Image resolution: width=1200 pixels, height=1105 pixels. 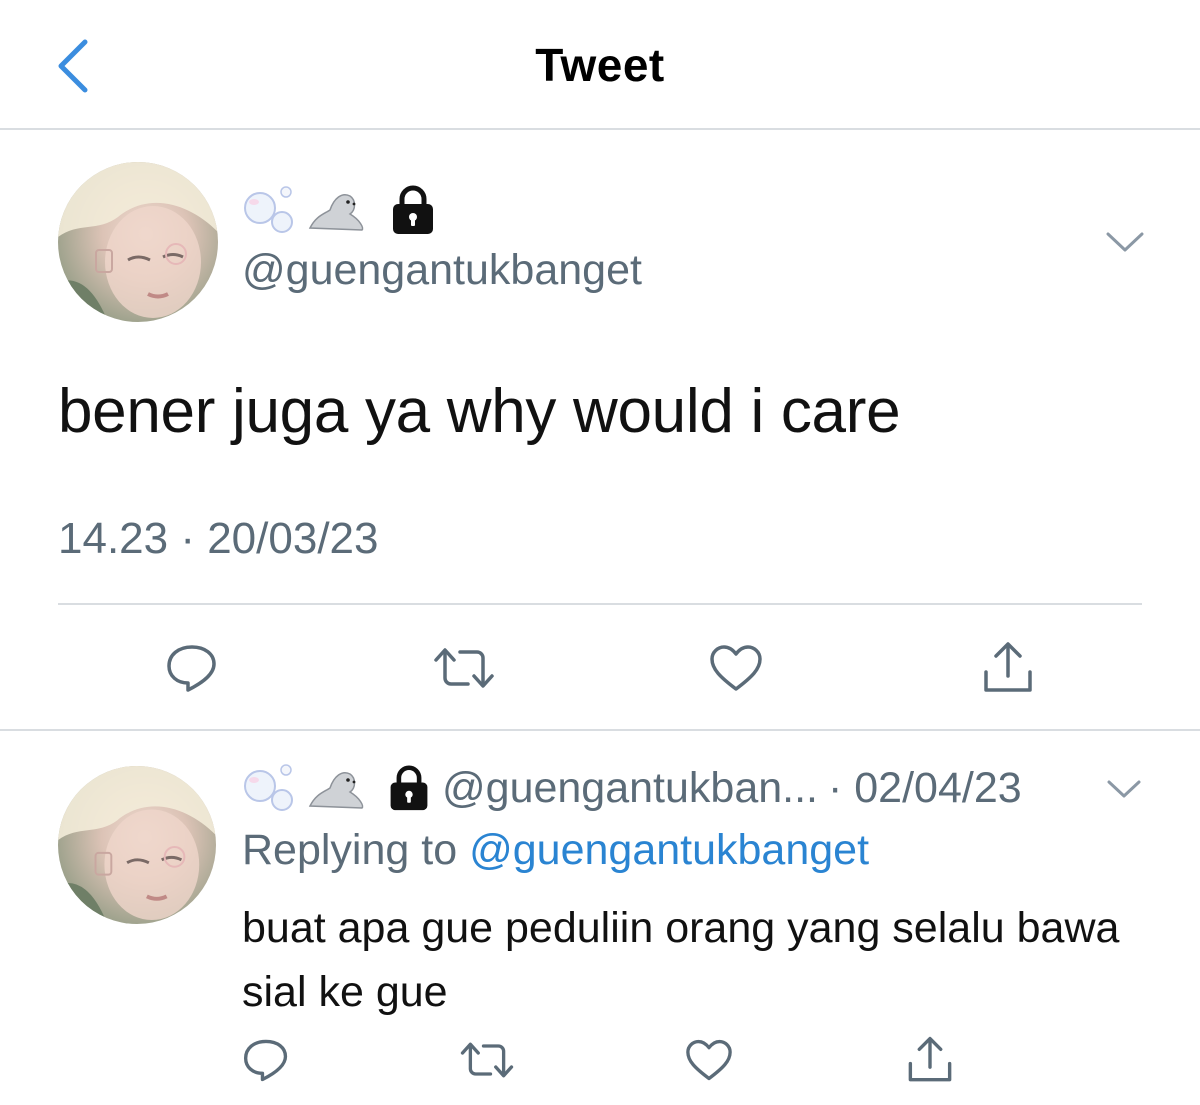 What do you see at coordinates (598, 1060) in the screenshot?
I see `reply-actions` at bounding box center [598, 1060].